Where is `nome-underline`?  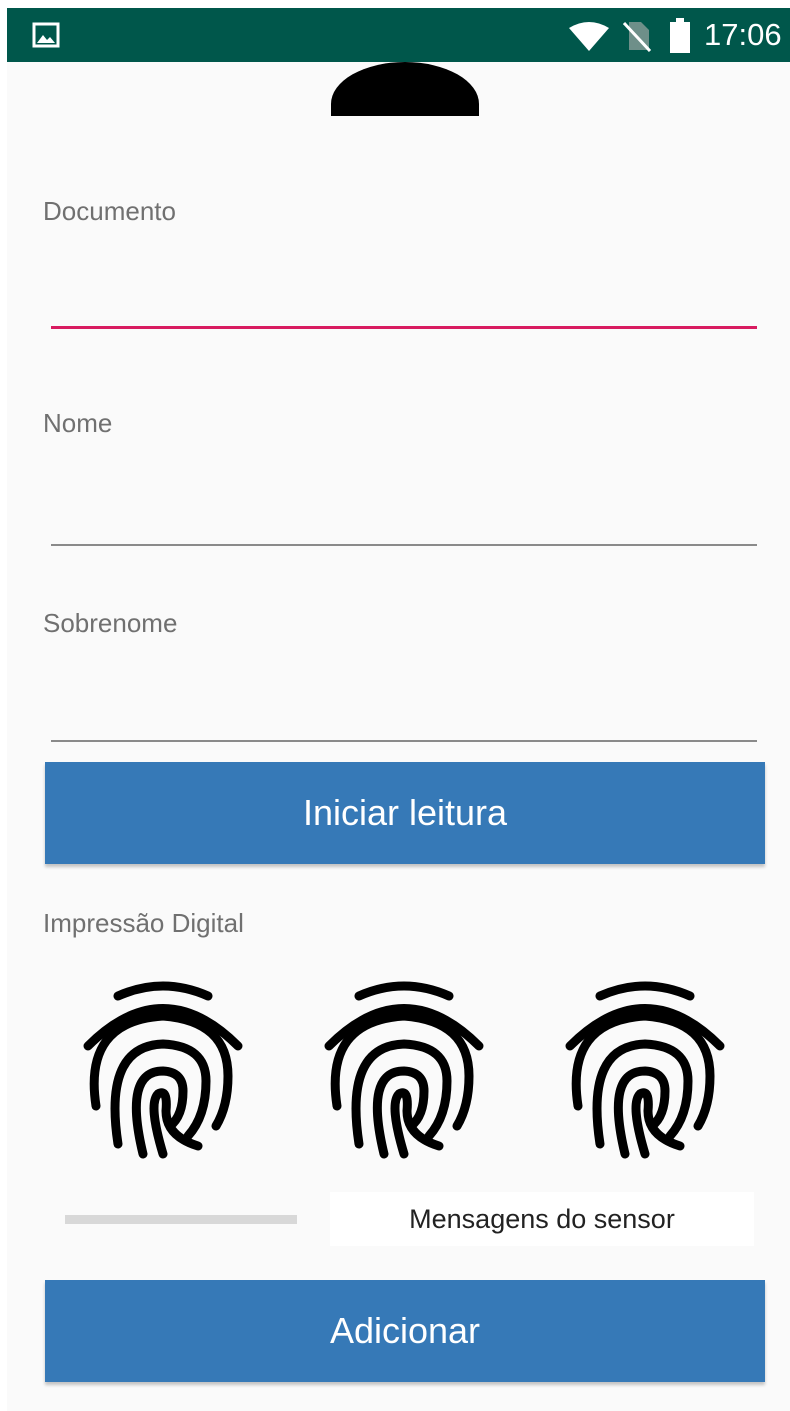
nome-underline is located at coordinates (404, 545).